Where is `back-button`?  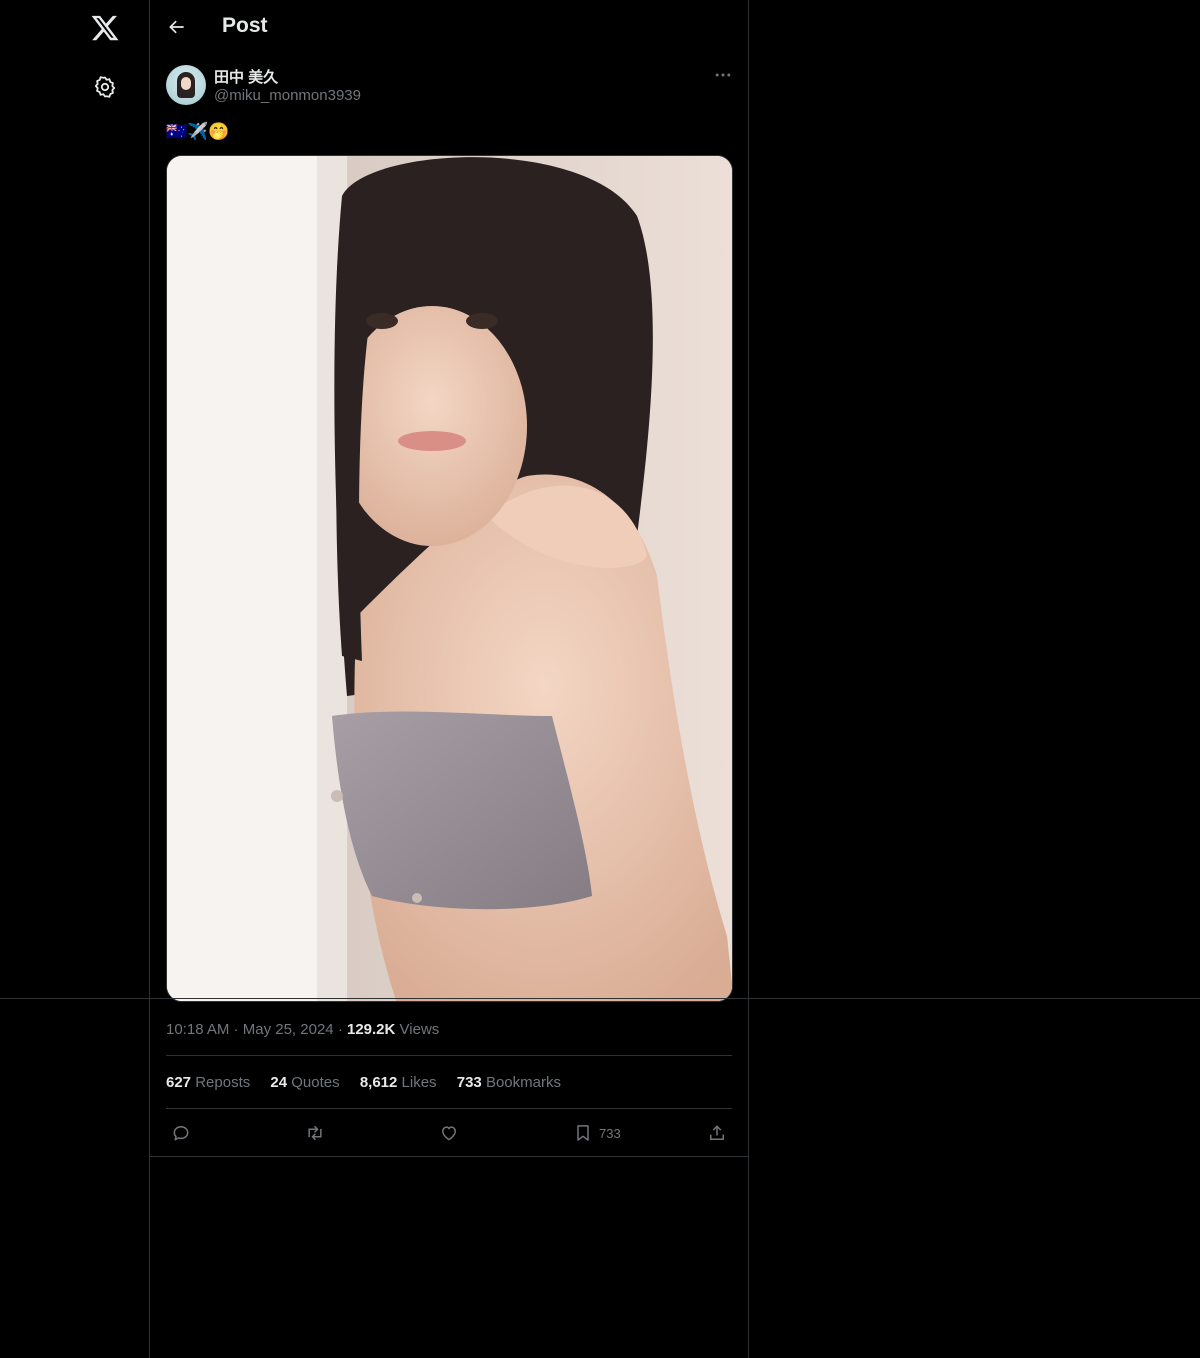
back-button is located at coordinates (177, 27).